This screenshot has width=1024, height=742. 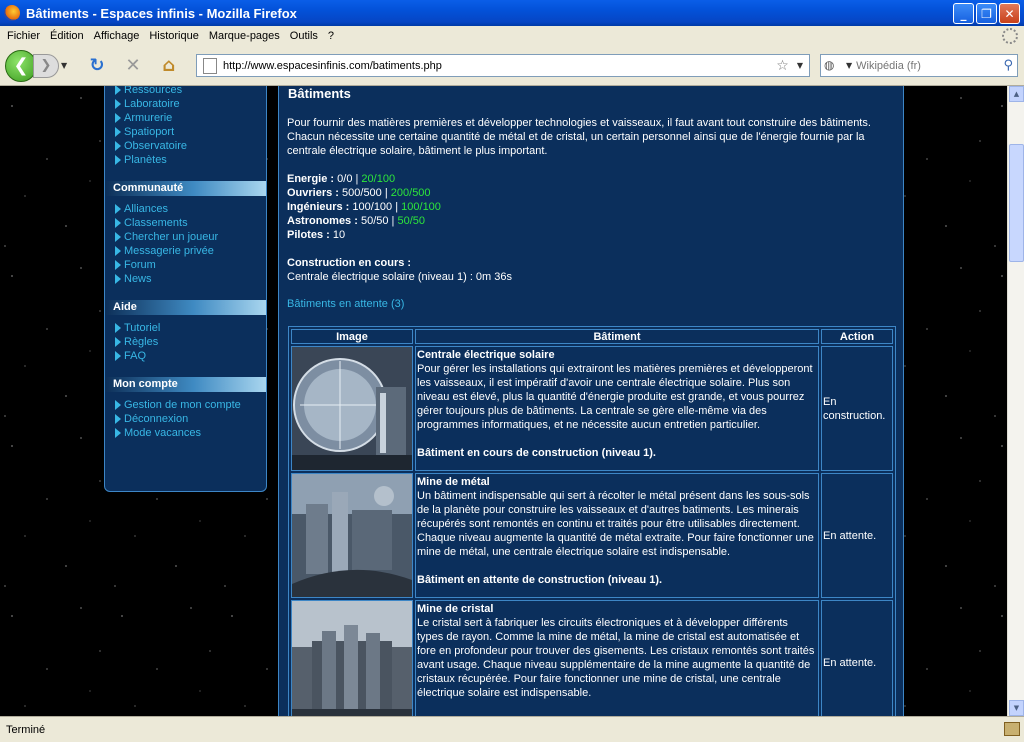 I want to click on metal-mine-image, so click(x=352, y=535).